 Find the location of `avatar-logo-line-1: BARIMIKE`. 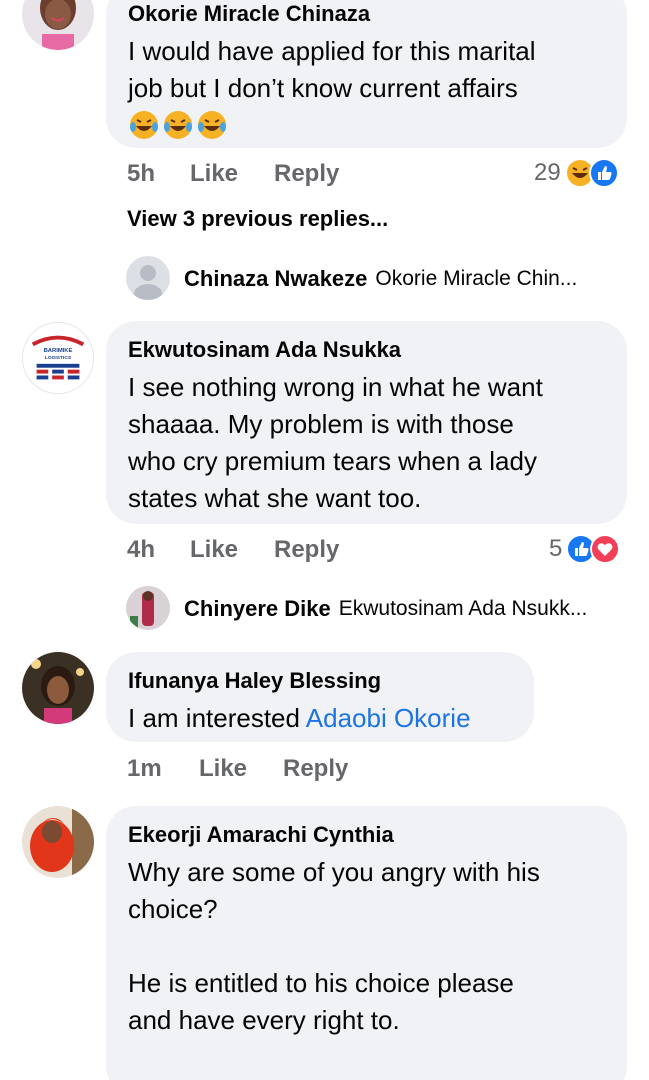

avatar-logo-line-1: BARIMIKE is located at coordinates (58, 351).